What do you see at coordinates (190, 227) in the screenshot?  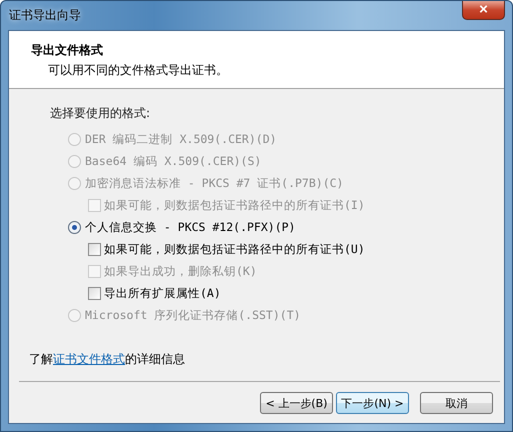 I see `option-label: 个人信息交换 - PKCS #12(.PFX)(P)` at bounding box center [190, 227].